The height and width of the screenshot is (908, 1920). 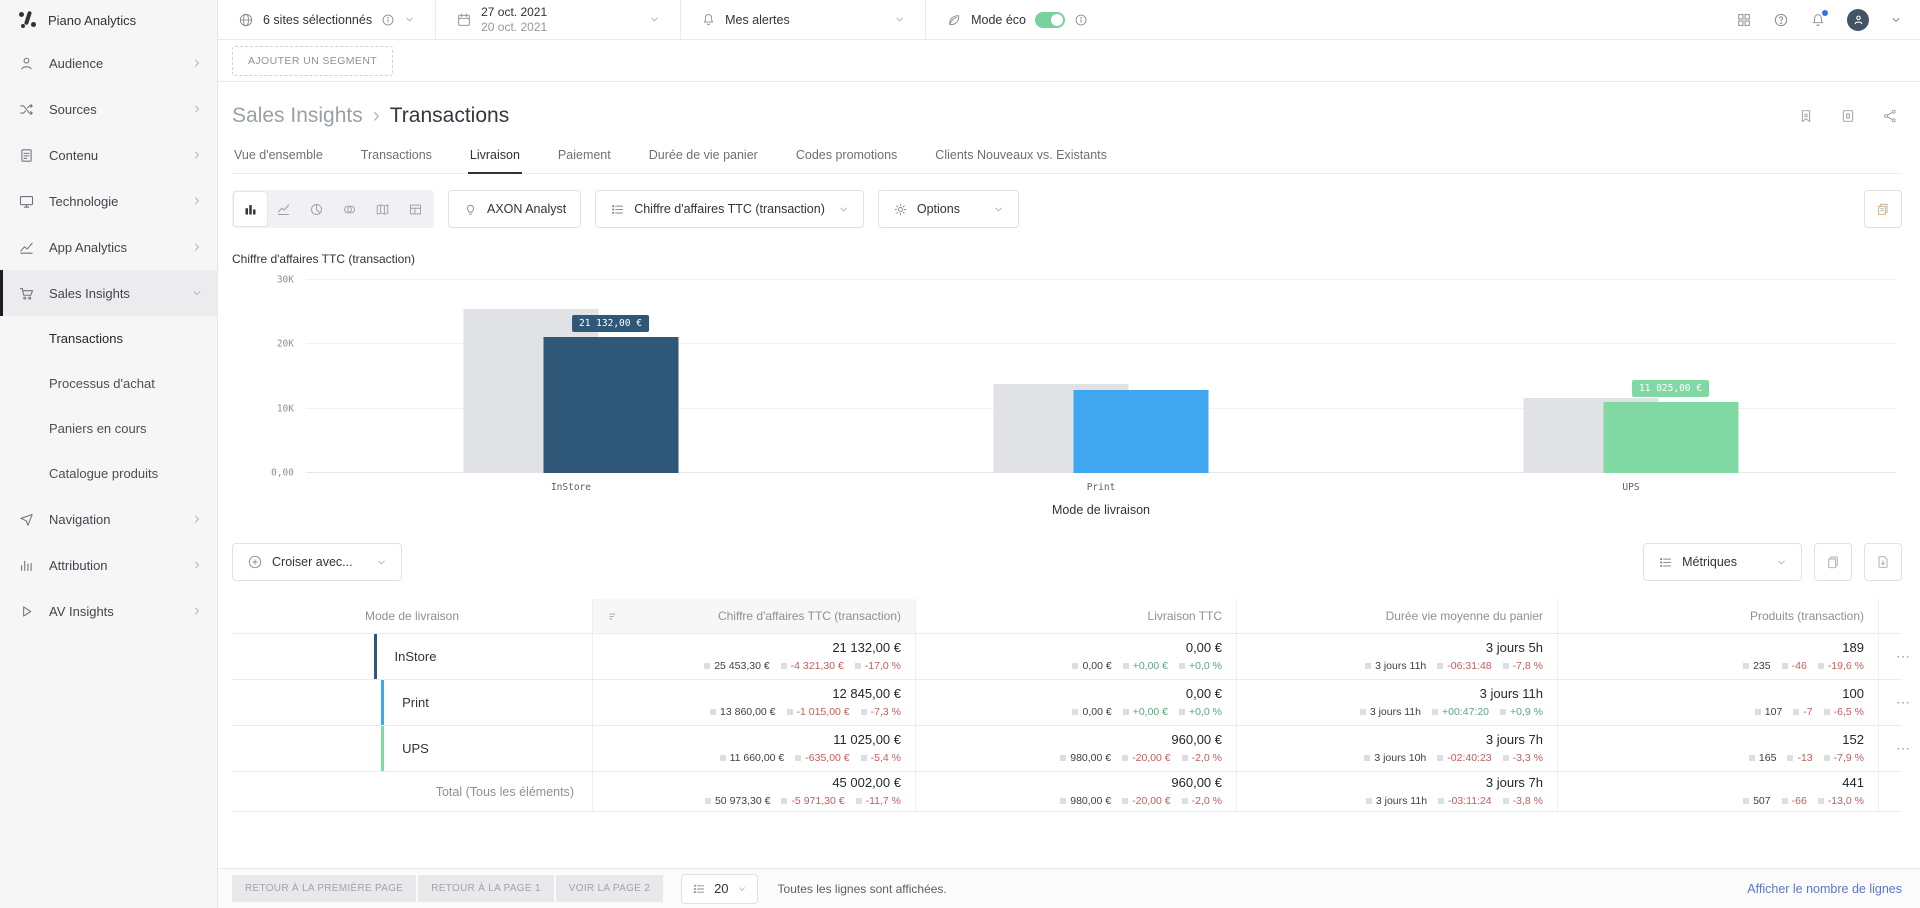 What do you see at coordinates (1717, 616) in the screenshot?
I see `column-header-produits: Produits (transaction)` at bounding box center [1717, 616].